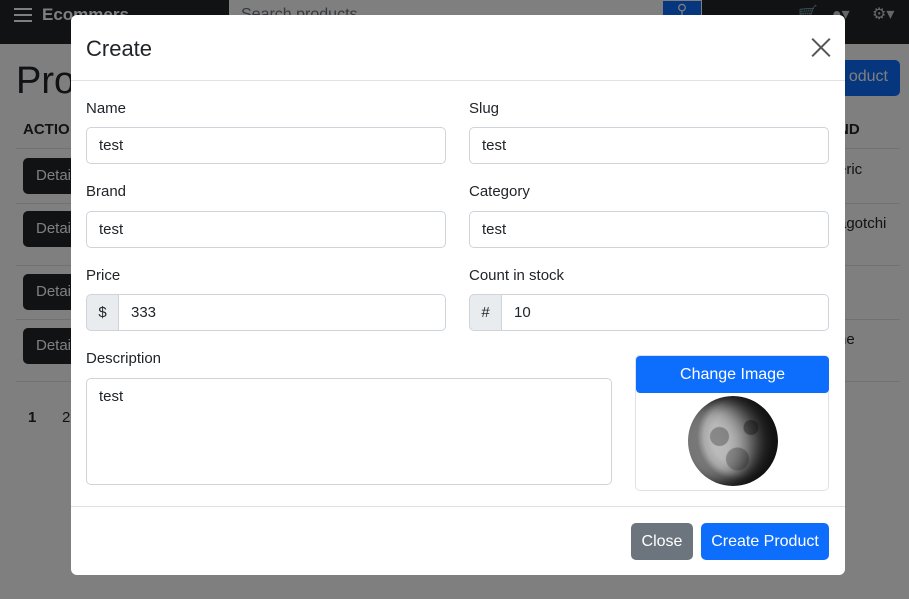 The width and height of the screenshot is (909, 599). What do you see at coordinates (485, 312) in the screenshot?
I see `count-addon: #` at bounding box center [485, 312].